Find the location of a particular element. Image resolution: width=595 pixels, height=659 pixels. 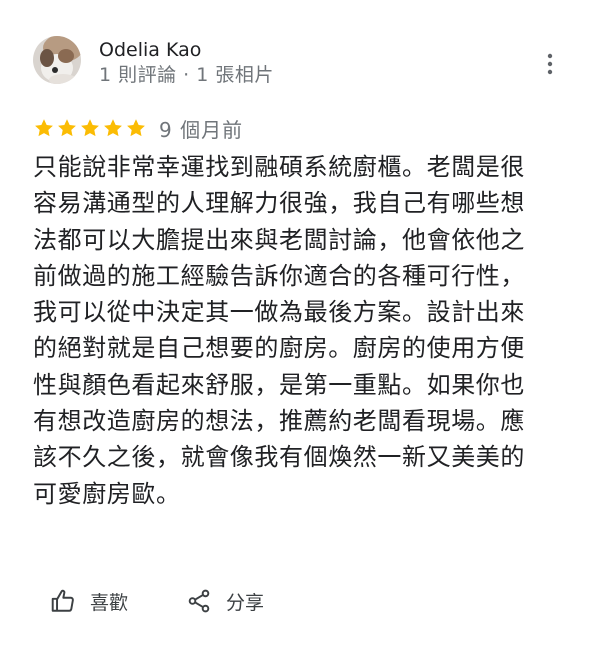

rating-row: 9 個月前 is located at coordinates (138, 128).